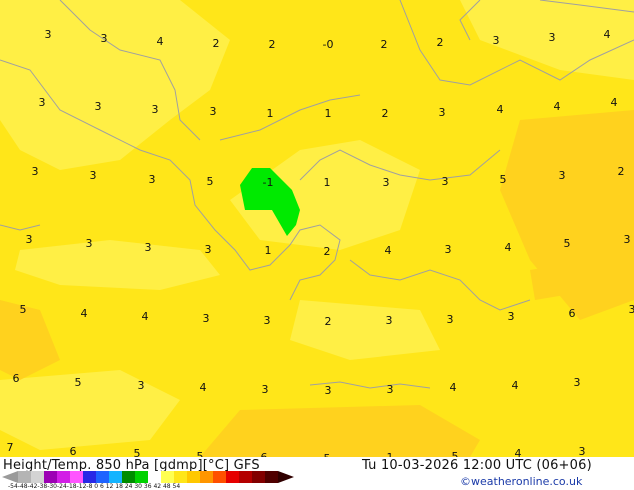 This screenshot has height=490, width=634. I want to click on temp-label: 7, so click(10, 447).